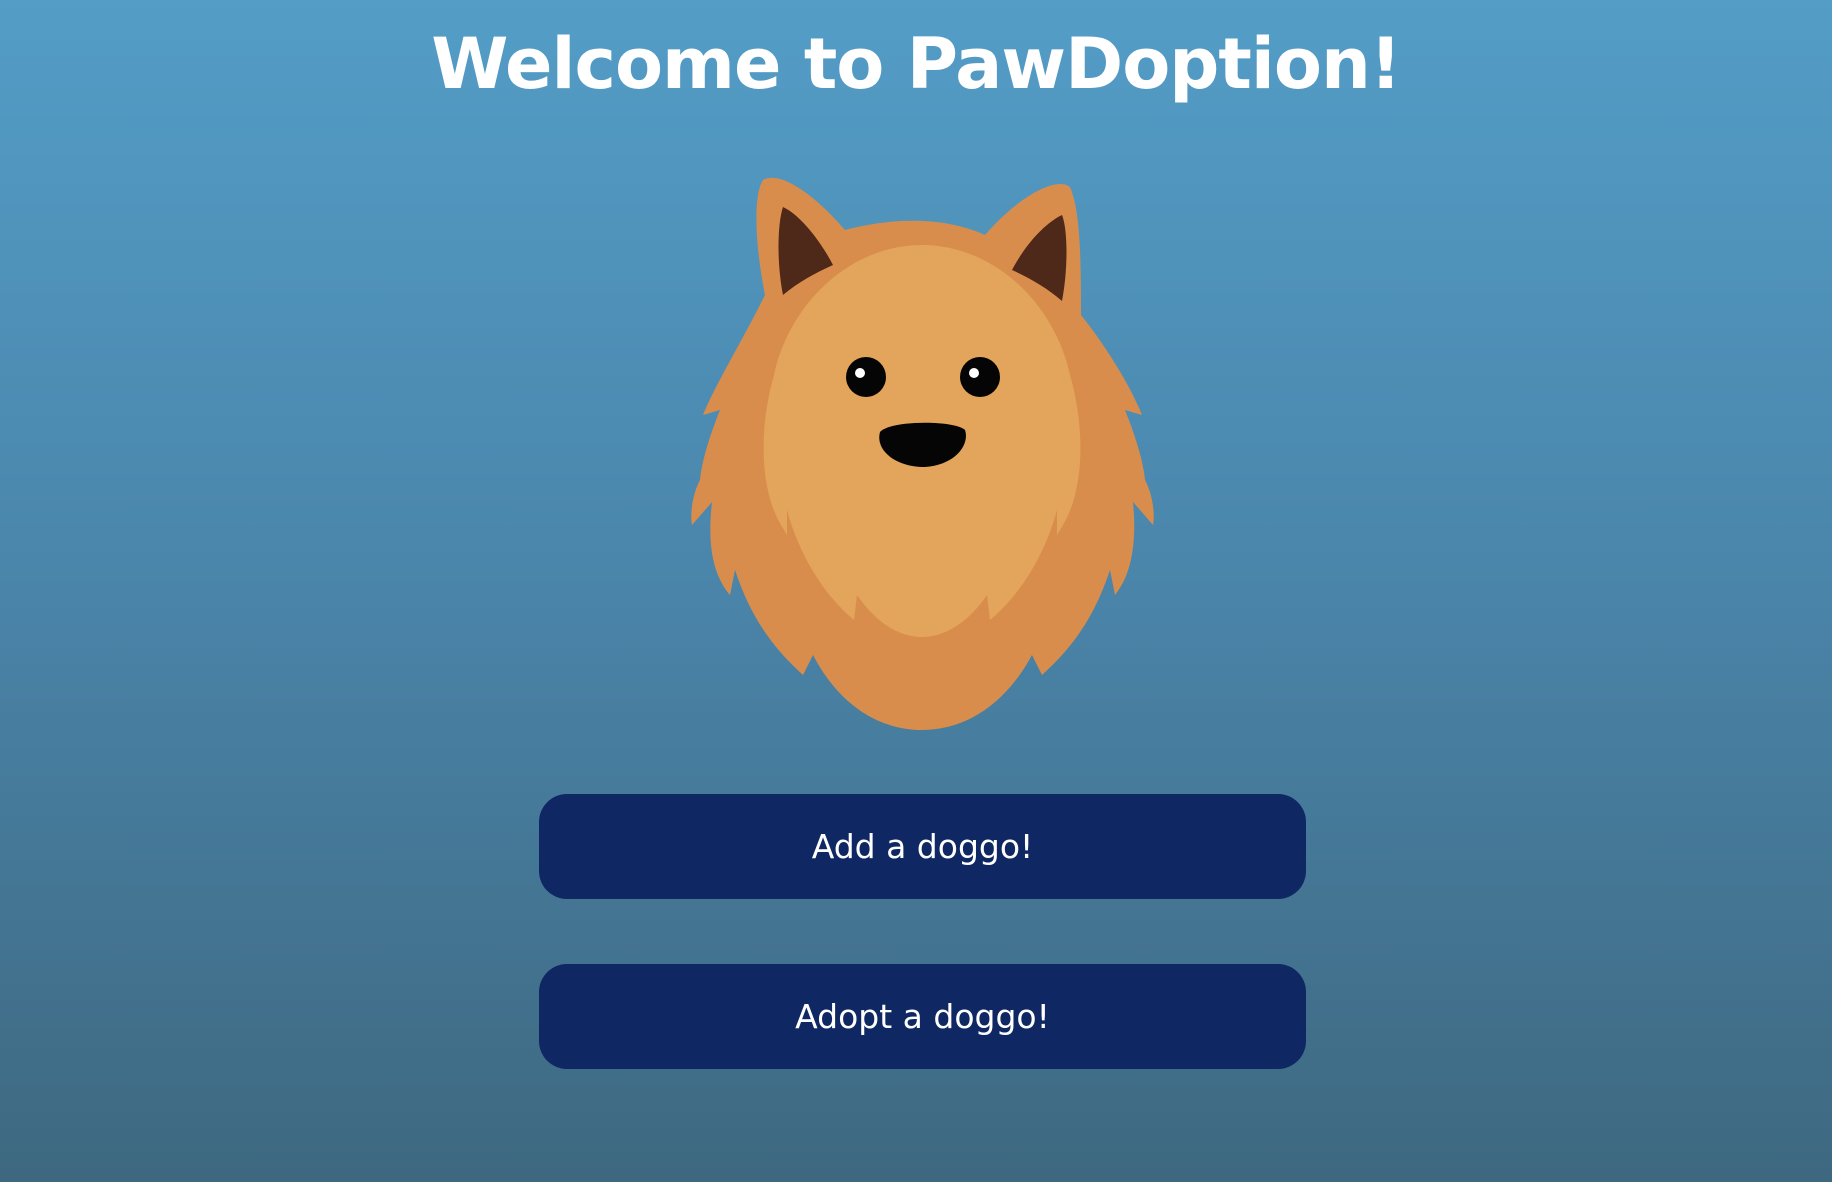  What do you see at coordinates (916, 64) in the screenshot?
I see `page-title: Welcome to PawDoption!` at bounding box center [916, 64].